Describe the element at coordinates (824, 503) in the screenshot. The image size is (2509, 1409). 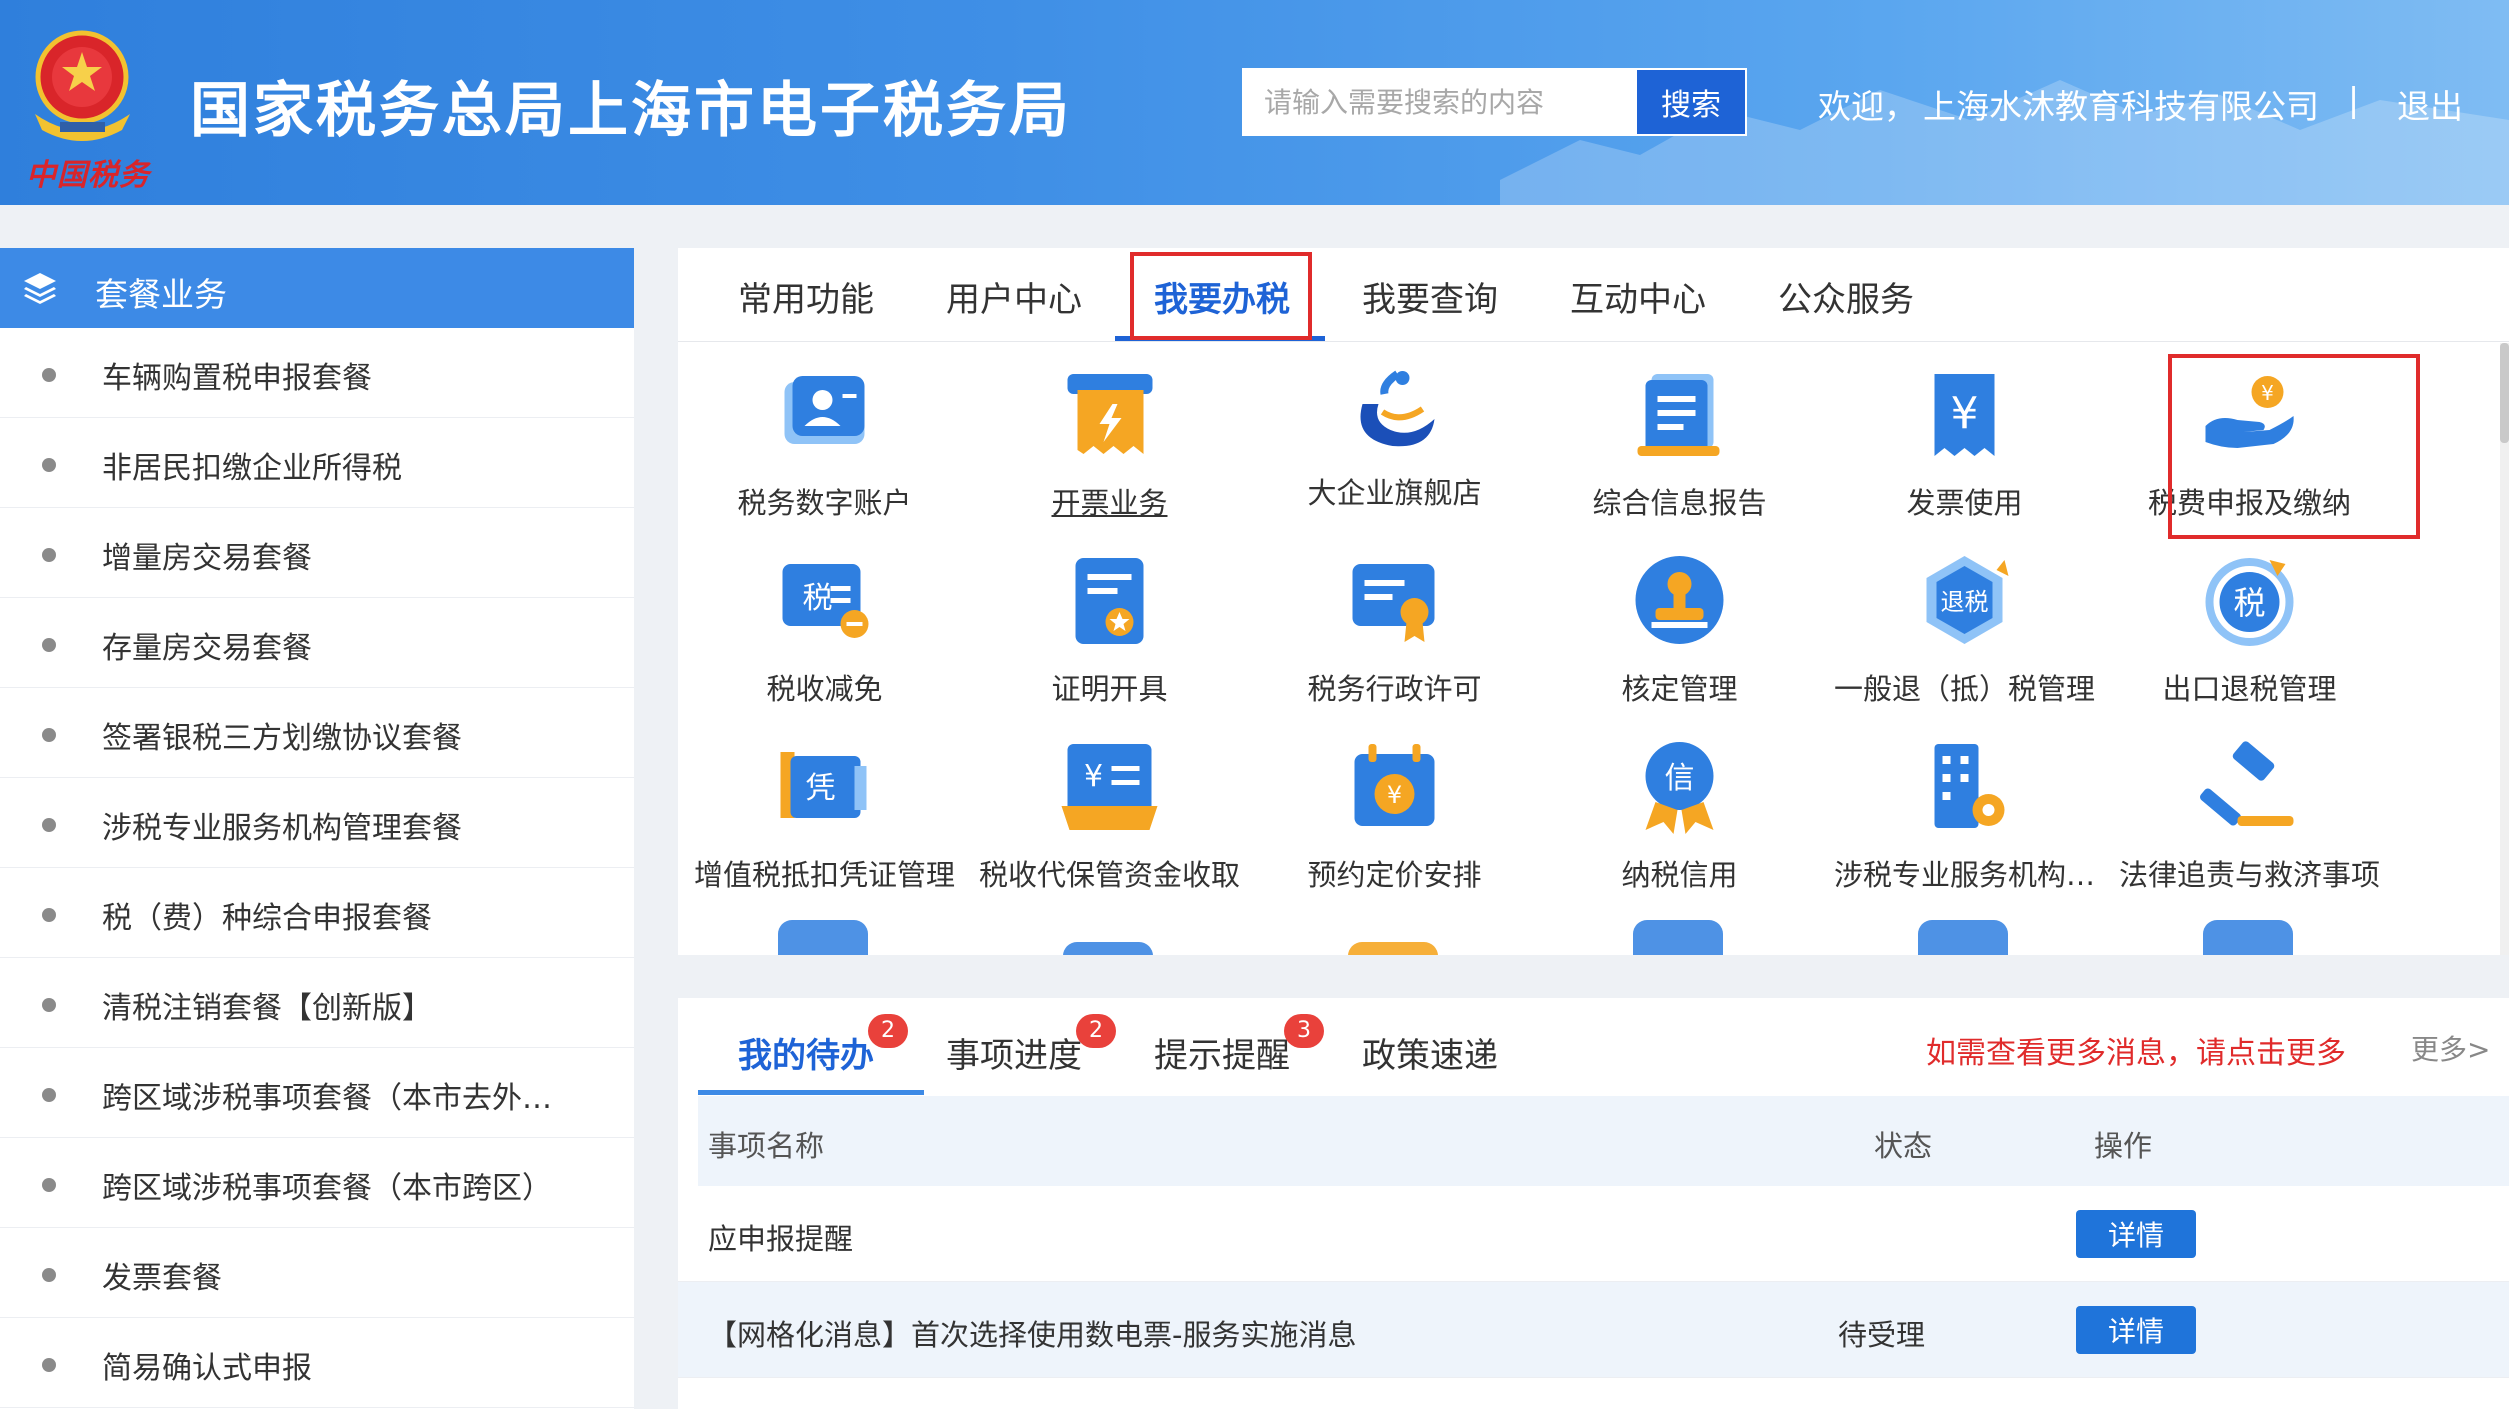
I see `service-label: 税务数字账户` at that location.